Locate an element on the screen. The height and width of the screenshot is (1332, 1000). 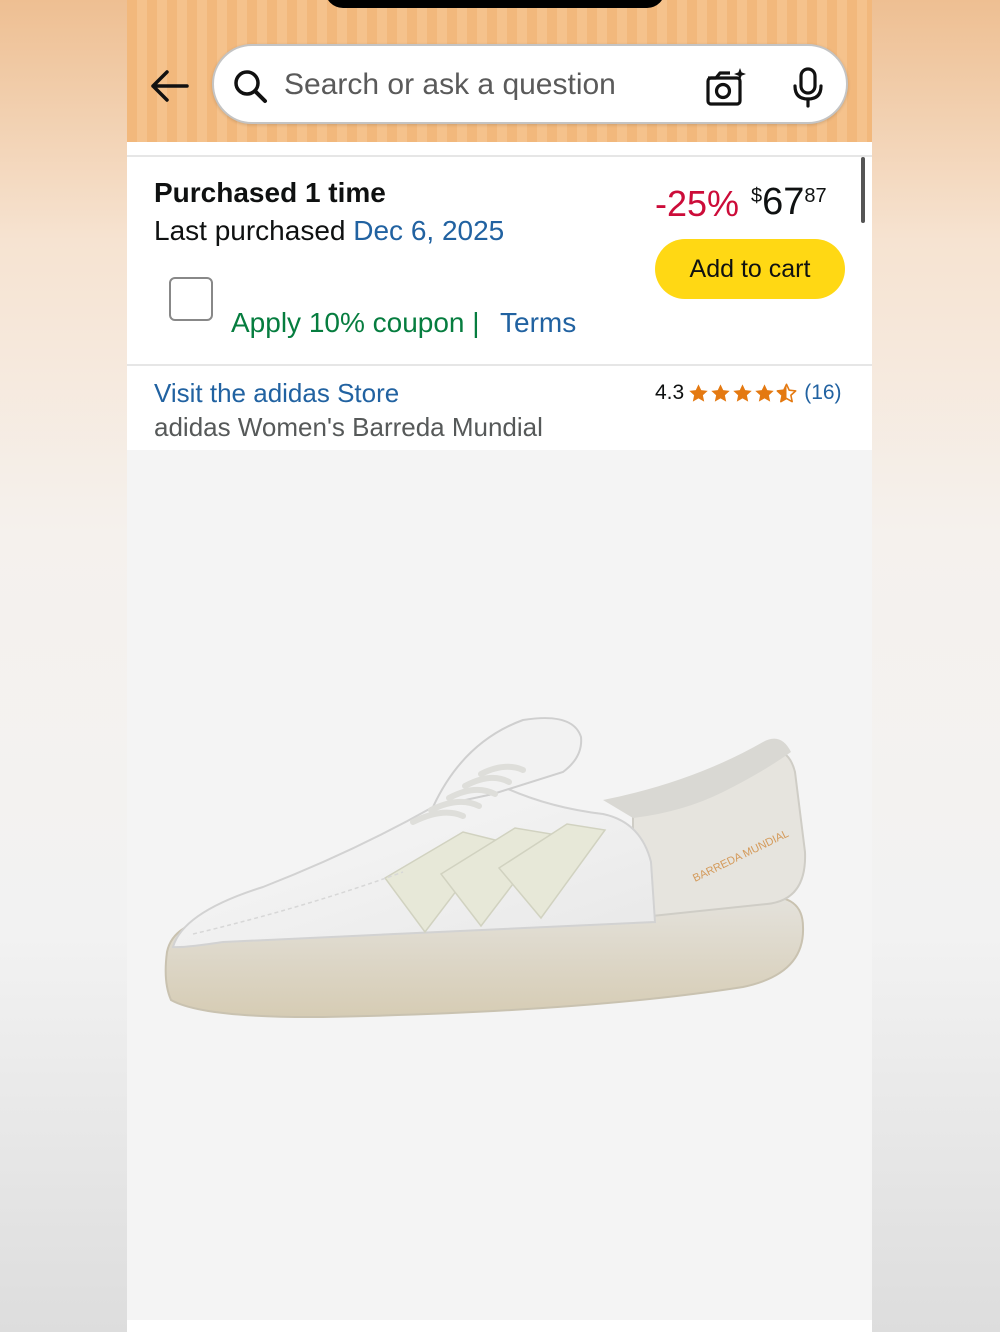
price-fraction: 87 is located at coordinates (815, 196).